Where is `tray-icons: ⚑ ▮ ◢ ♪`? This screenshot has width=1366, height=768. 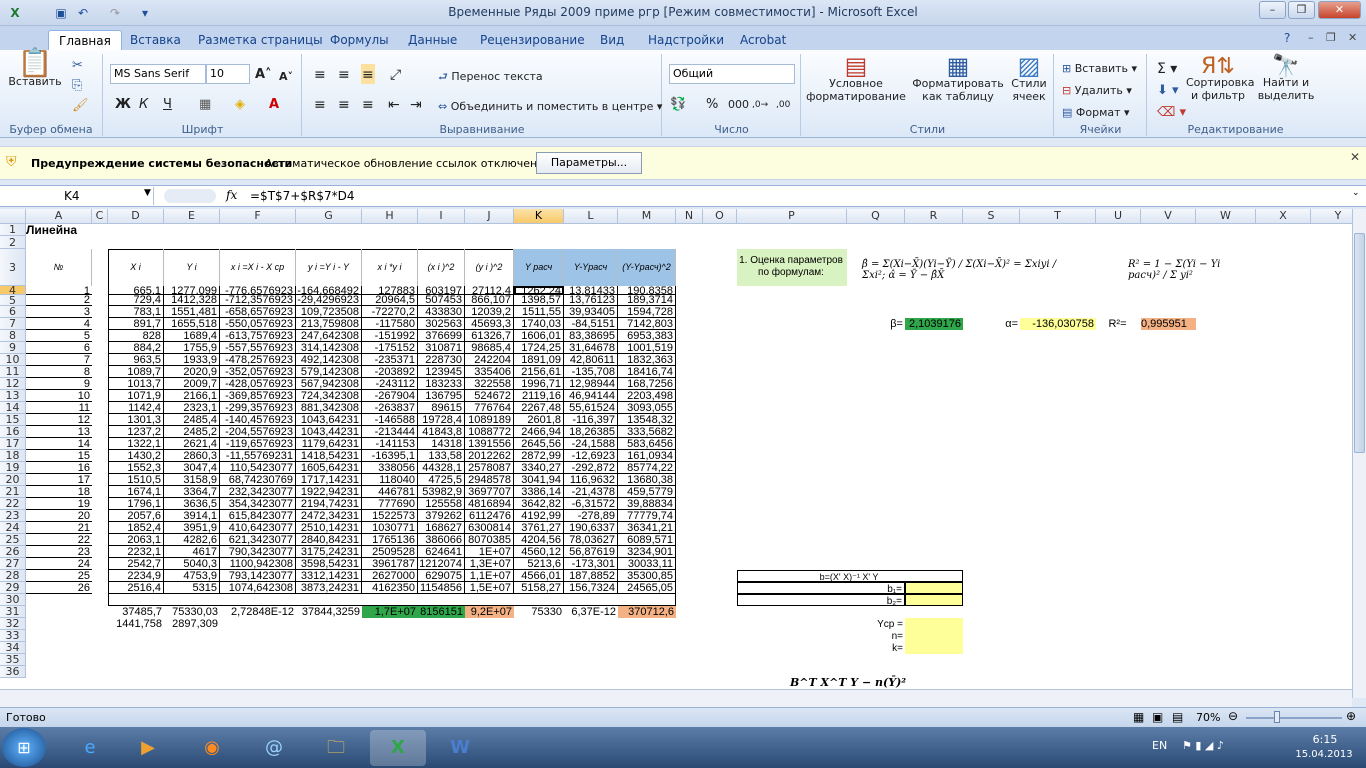
tray-icons: ⚑ ▮ ◢ ♪ is located at coordinates (1203, 745).